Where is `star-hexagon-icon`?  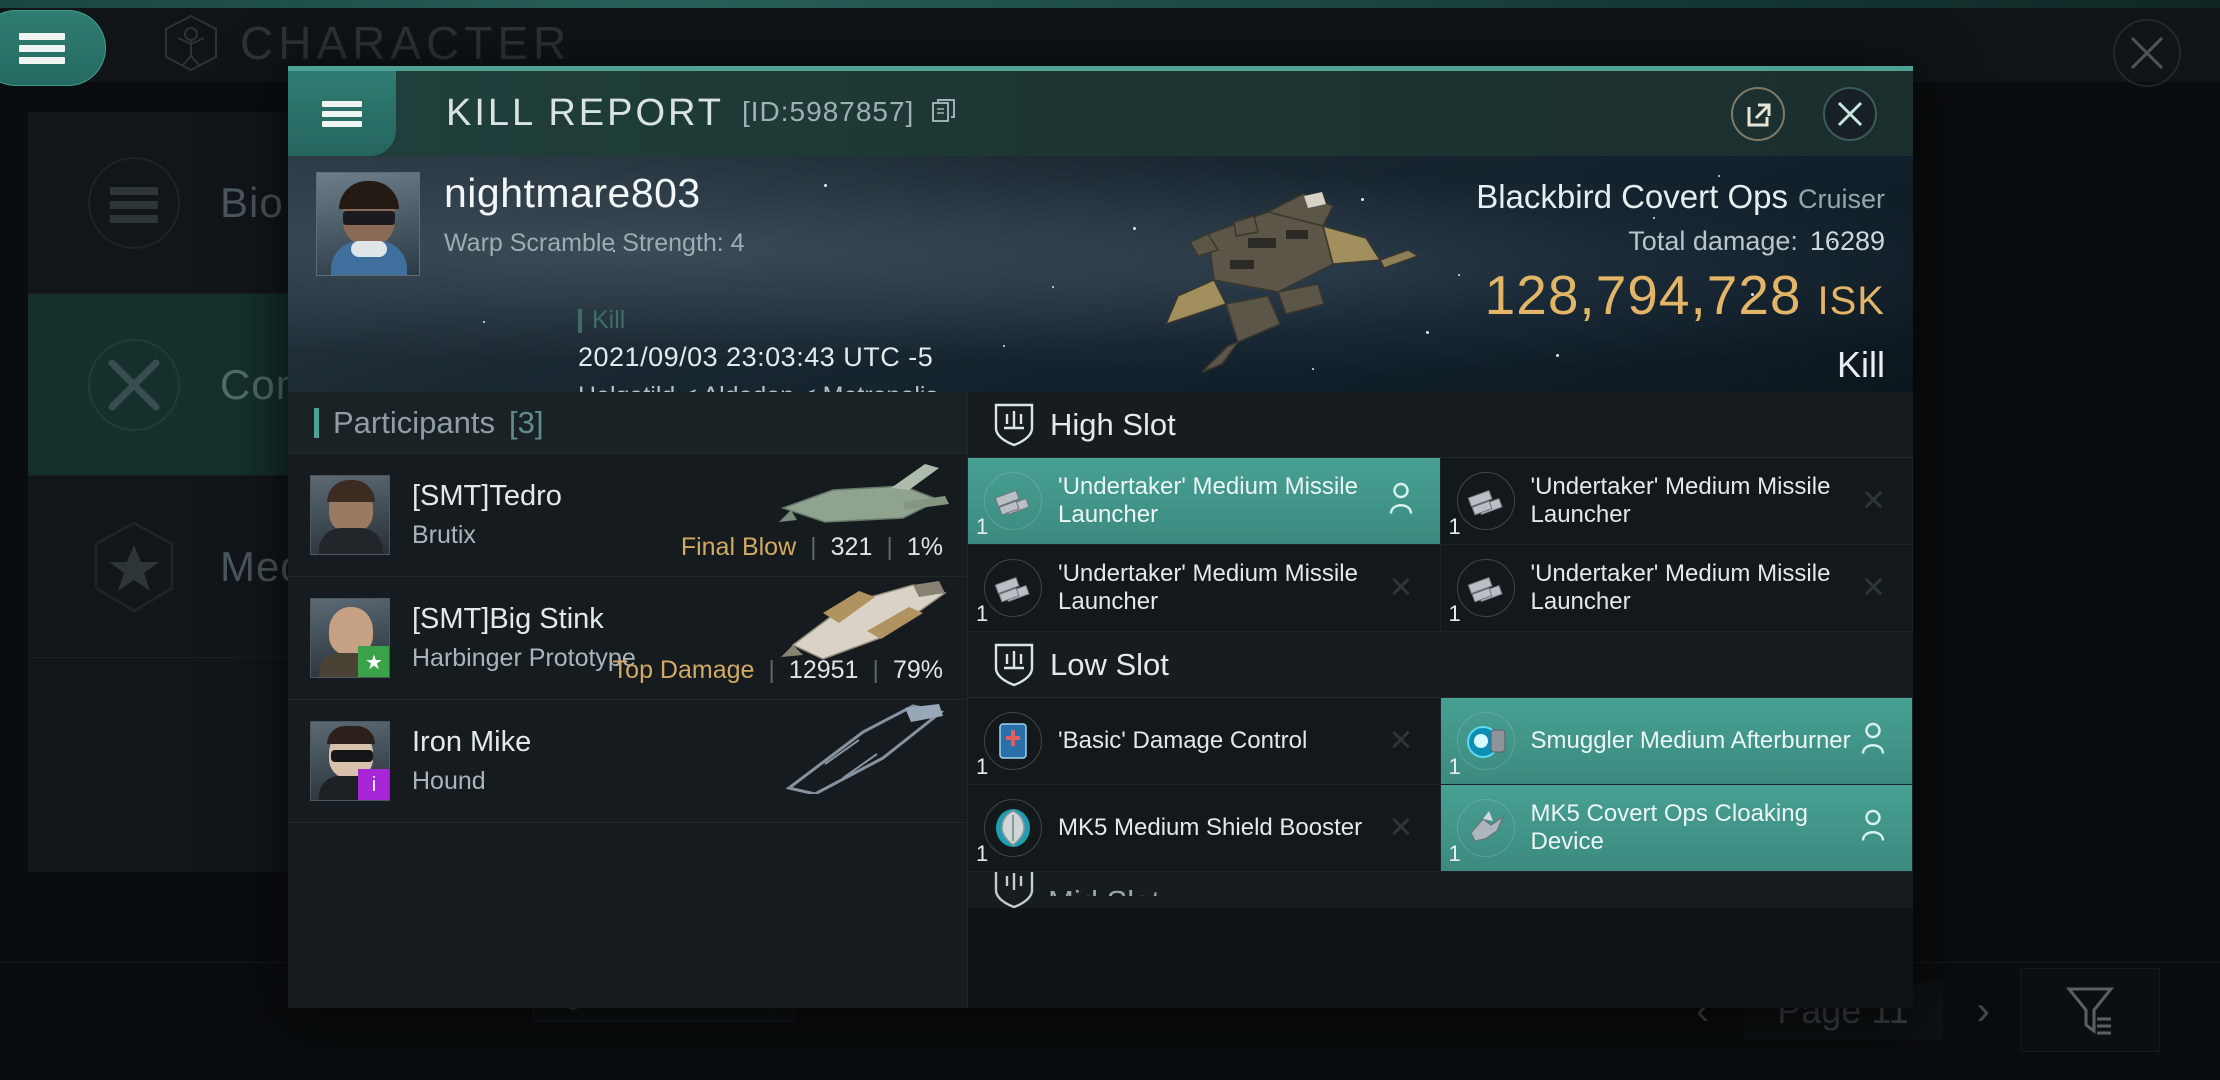 star-hexagon-icon is located at coordinates (134, 567).